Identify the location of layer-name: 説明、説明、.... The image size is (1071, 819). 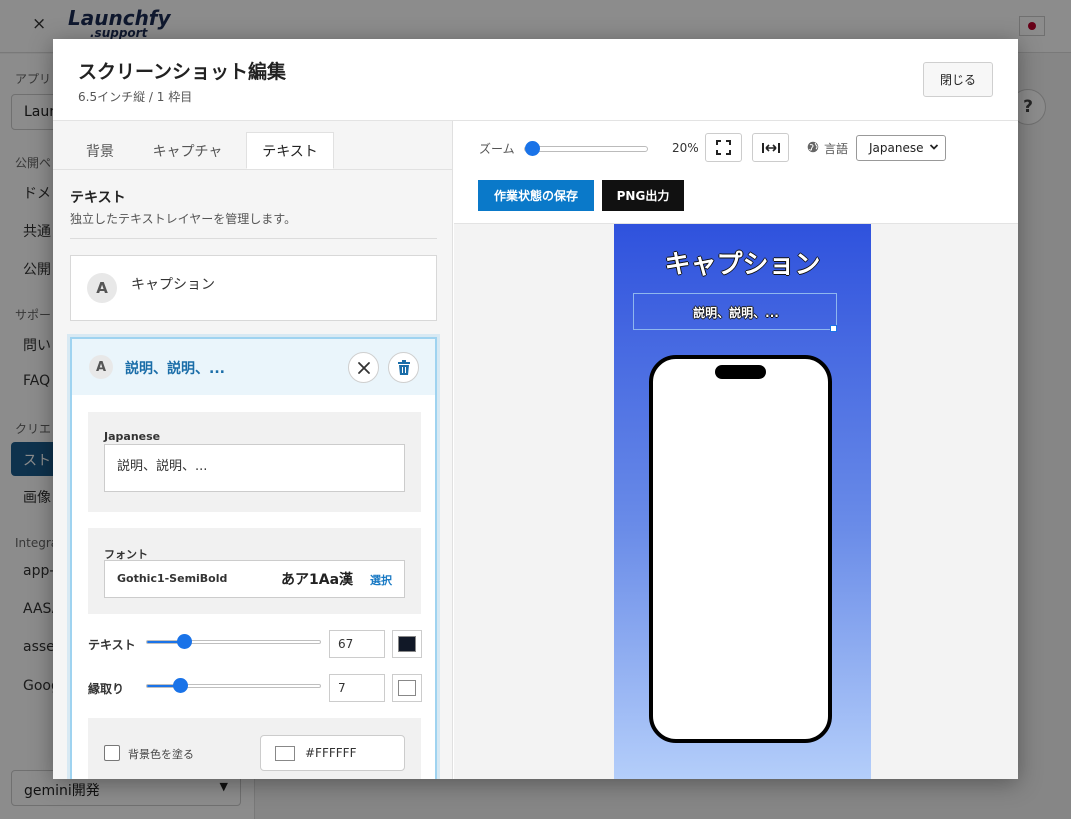
(175, 369).